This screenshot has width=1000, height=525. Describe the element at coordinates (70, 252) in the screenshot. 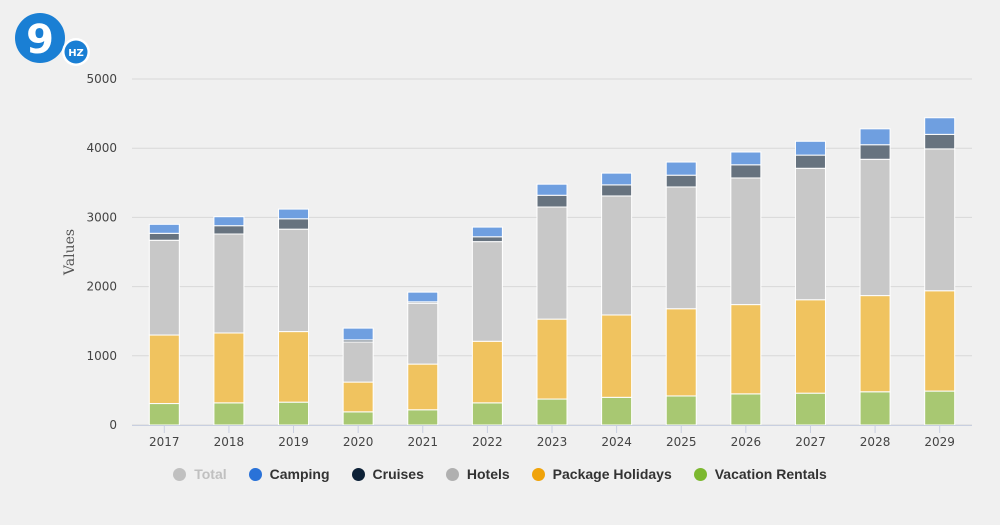

I see `y-axis-title: Values` at that location.